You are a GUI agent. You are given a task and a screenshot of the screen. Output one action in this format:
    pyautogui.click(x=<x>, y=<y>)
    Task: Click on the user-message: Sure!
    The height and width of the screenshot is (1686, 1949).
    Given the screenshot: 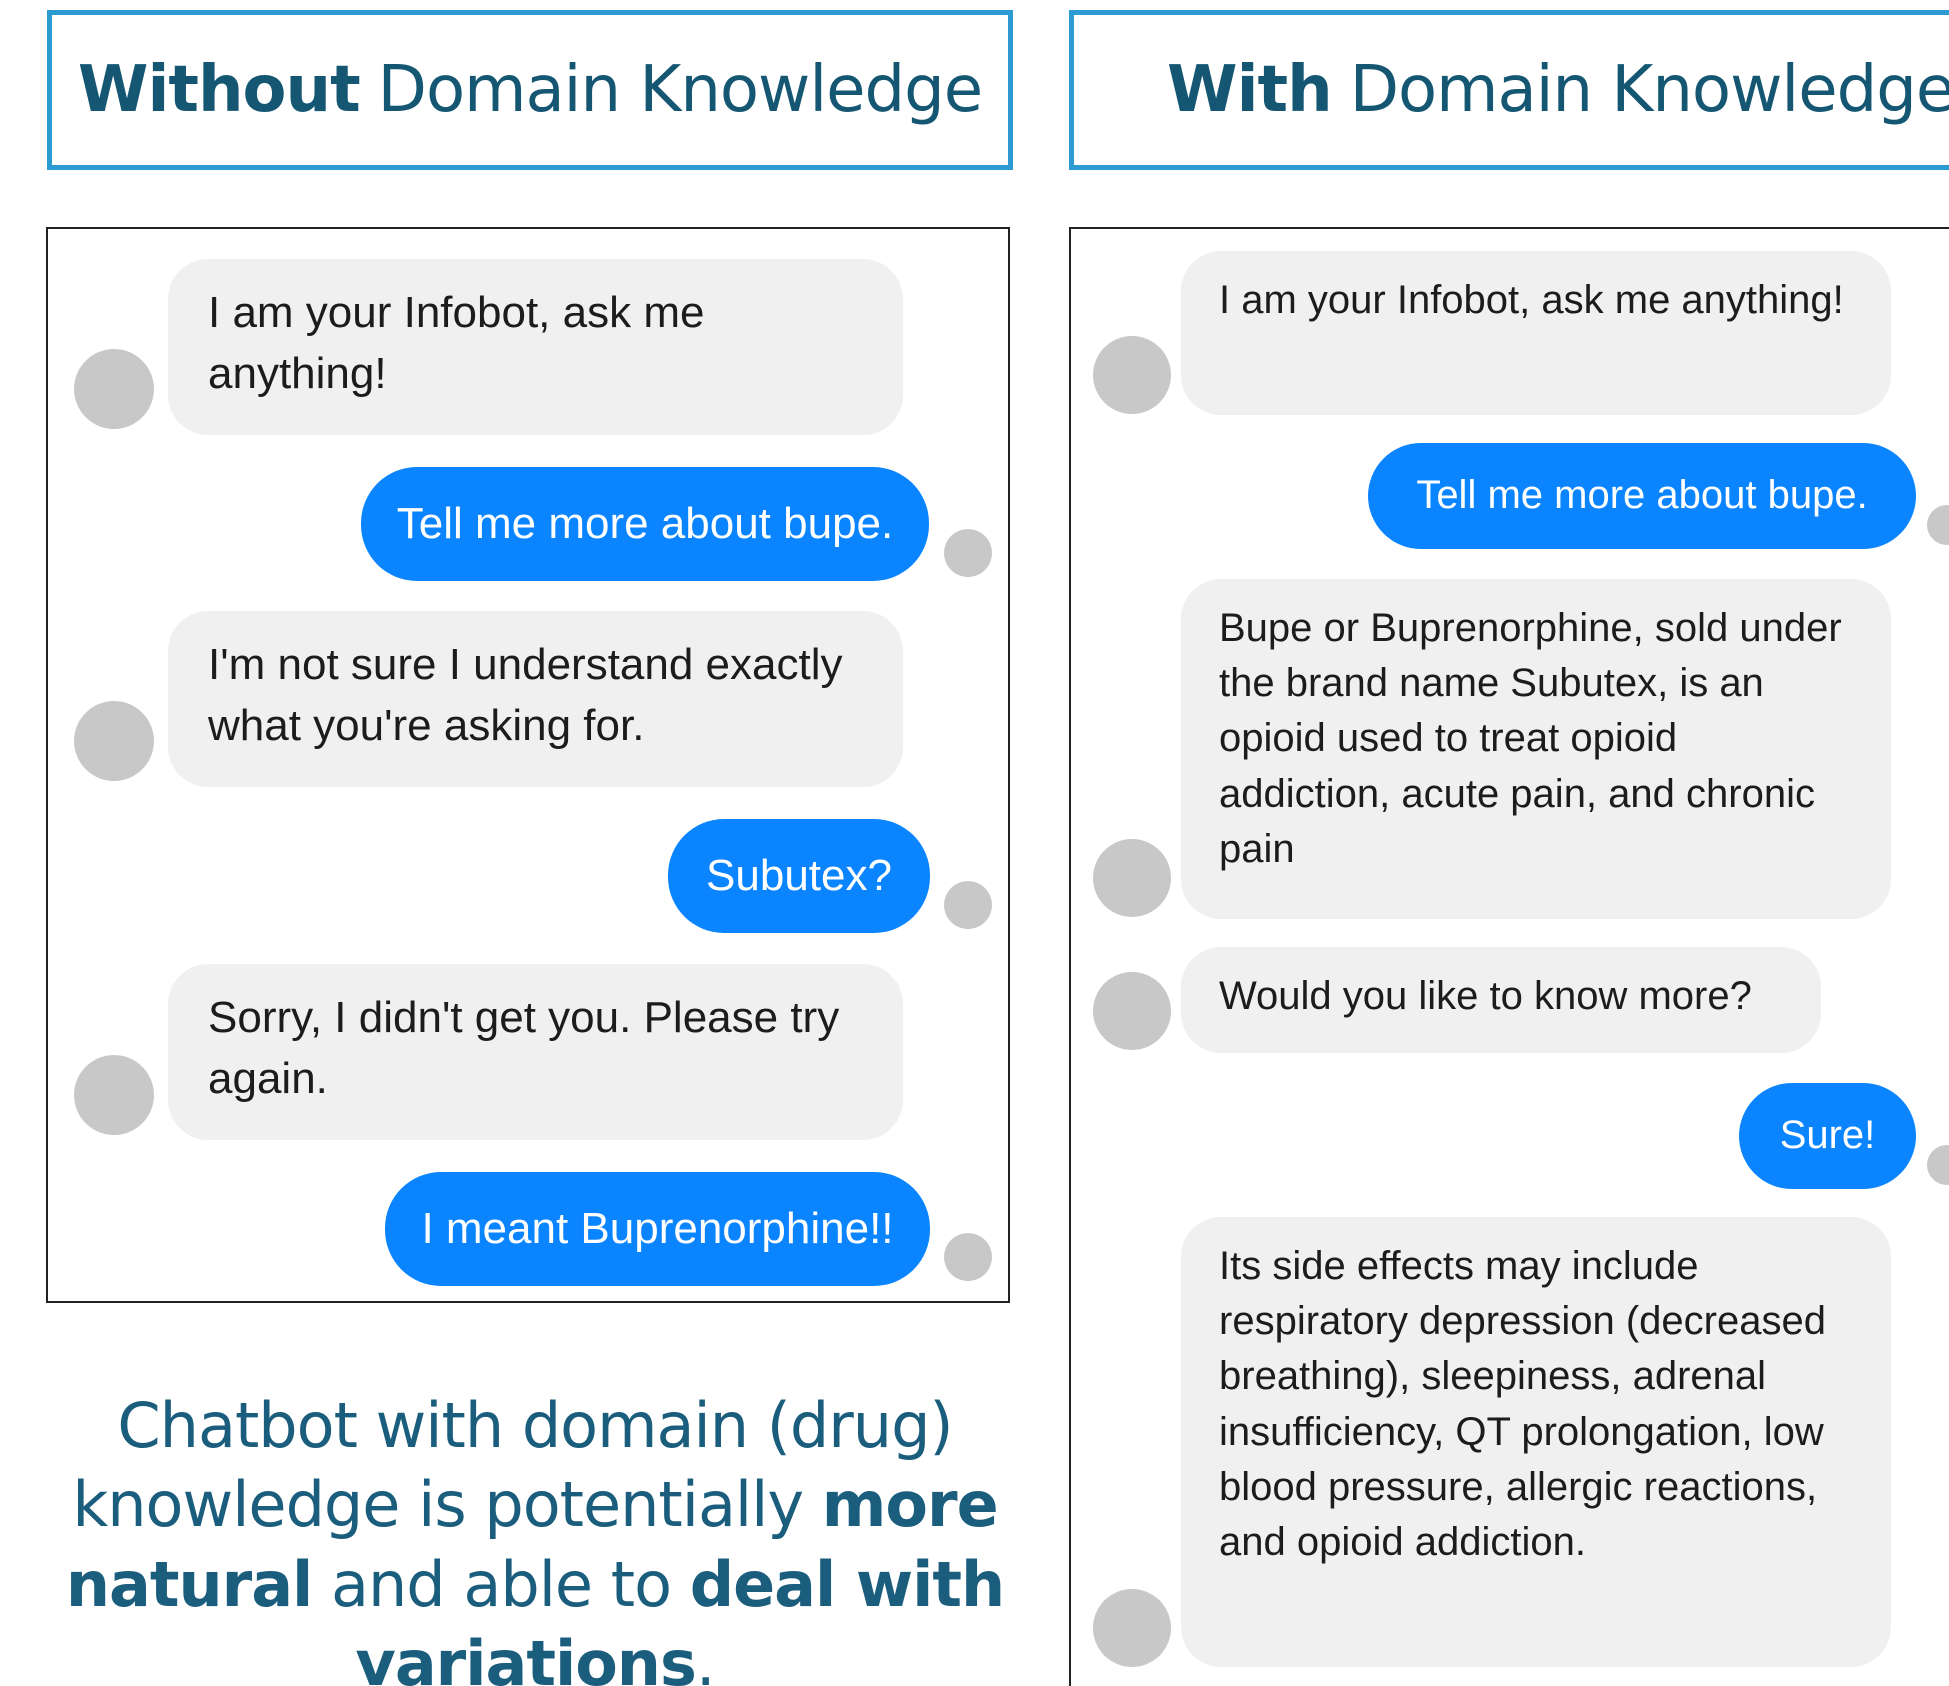 What is the action you would take?
    pyautogui.click(x=1827, y=1136)
    